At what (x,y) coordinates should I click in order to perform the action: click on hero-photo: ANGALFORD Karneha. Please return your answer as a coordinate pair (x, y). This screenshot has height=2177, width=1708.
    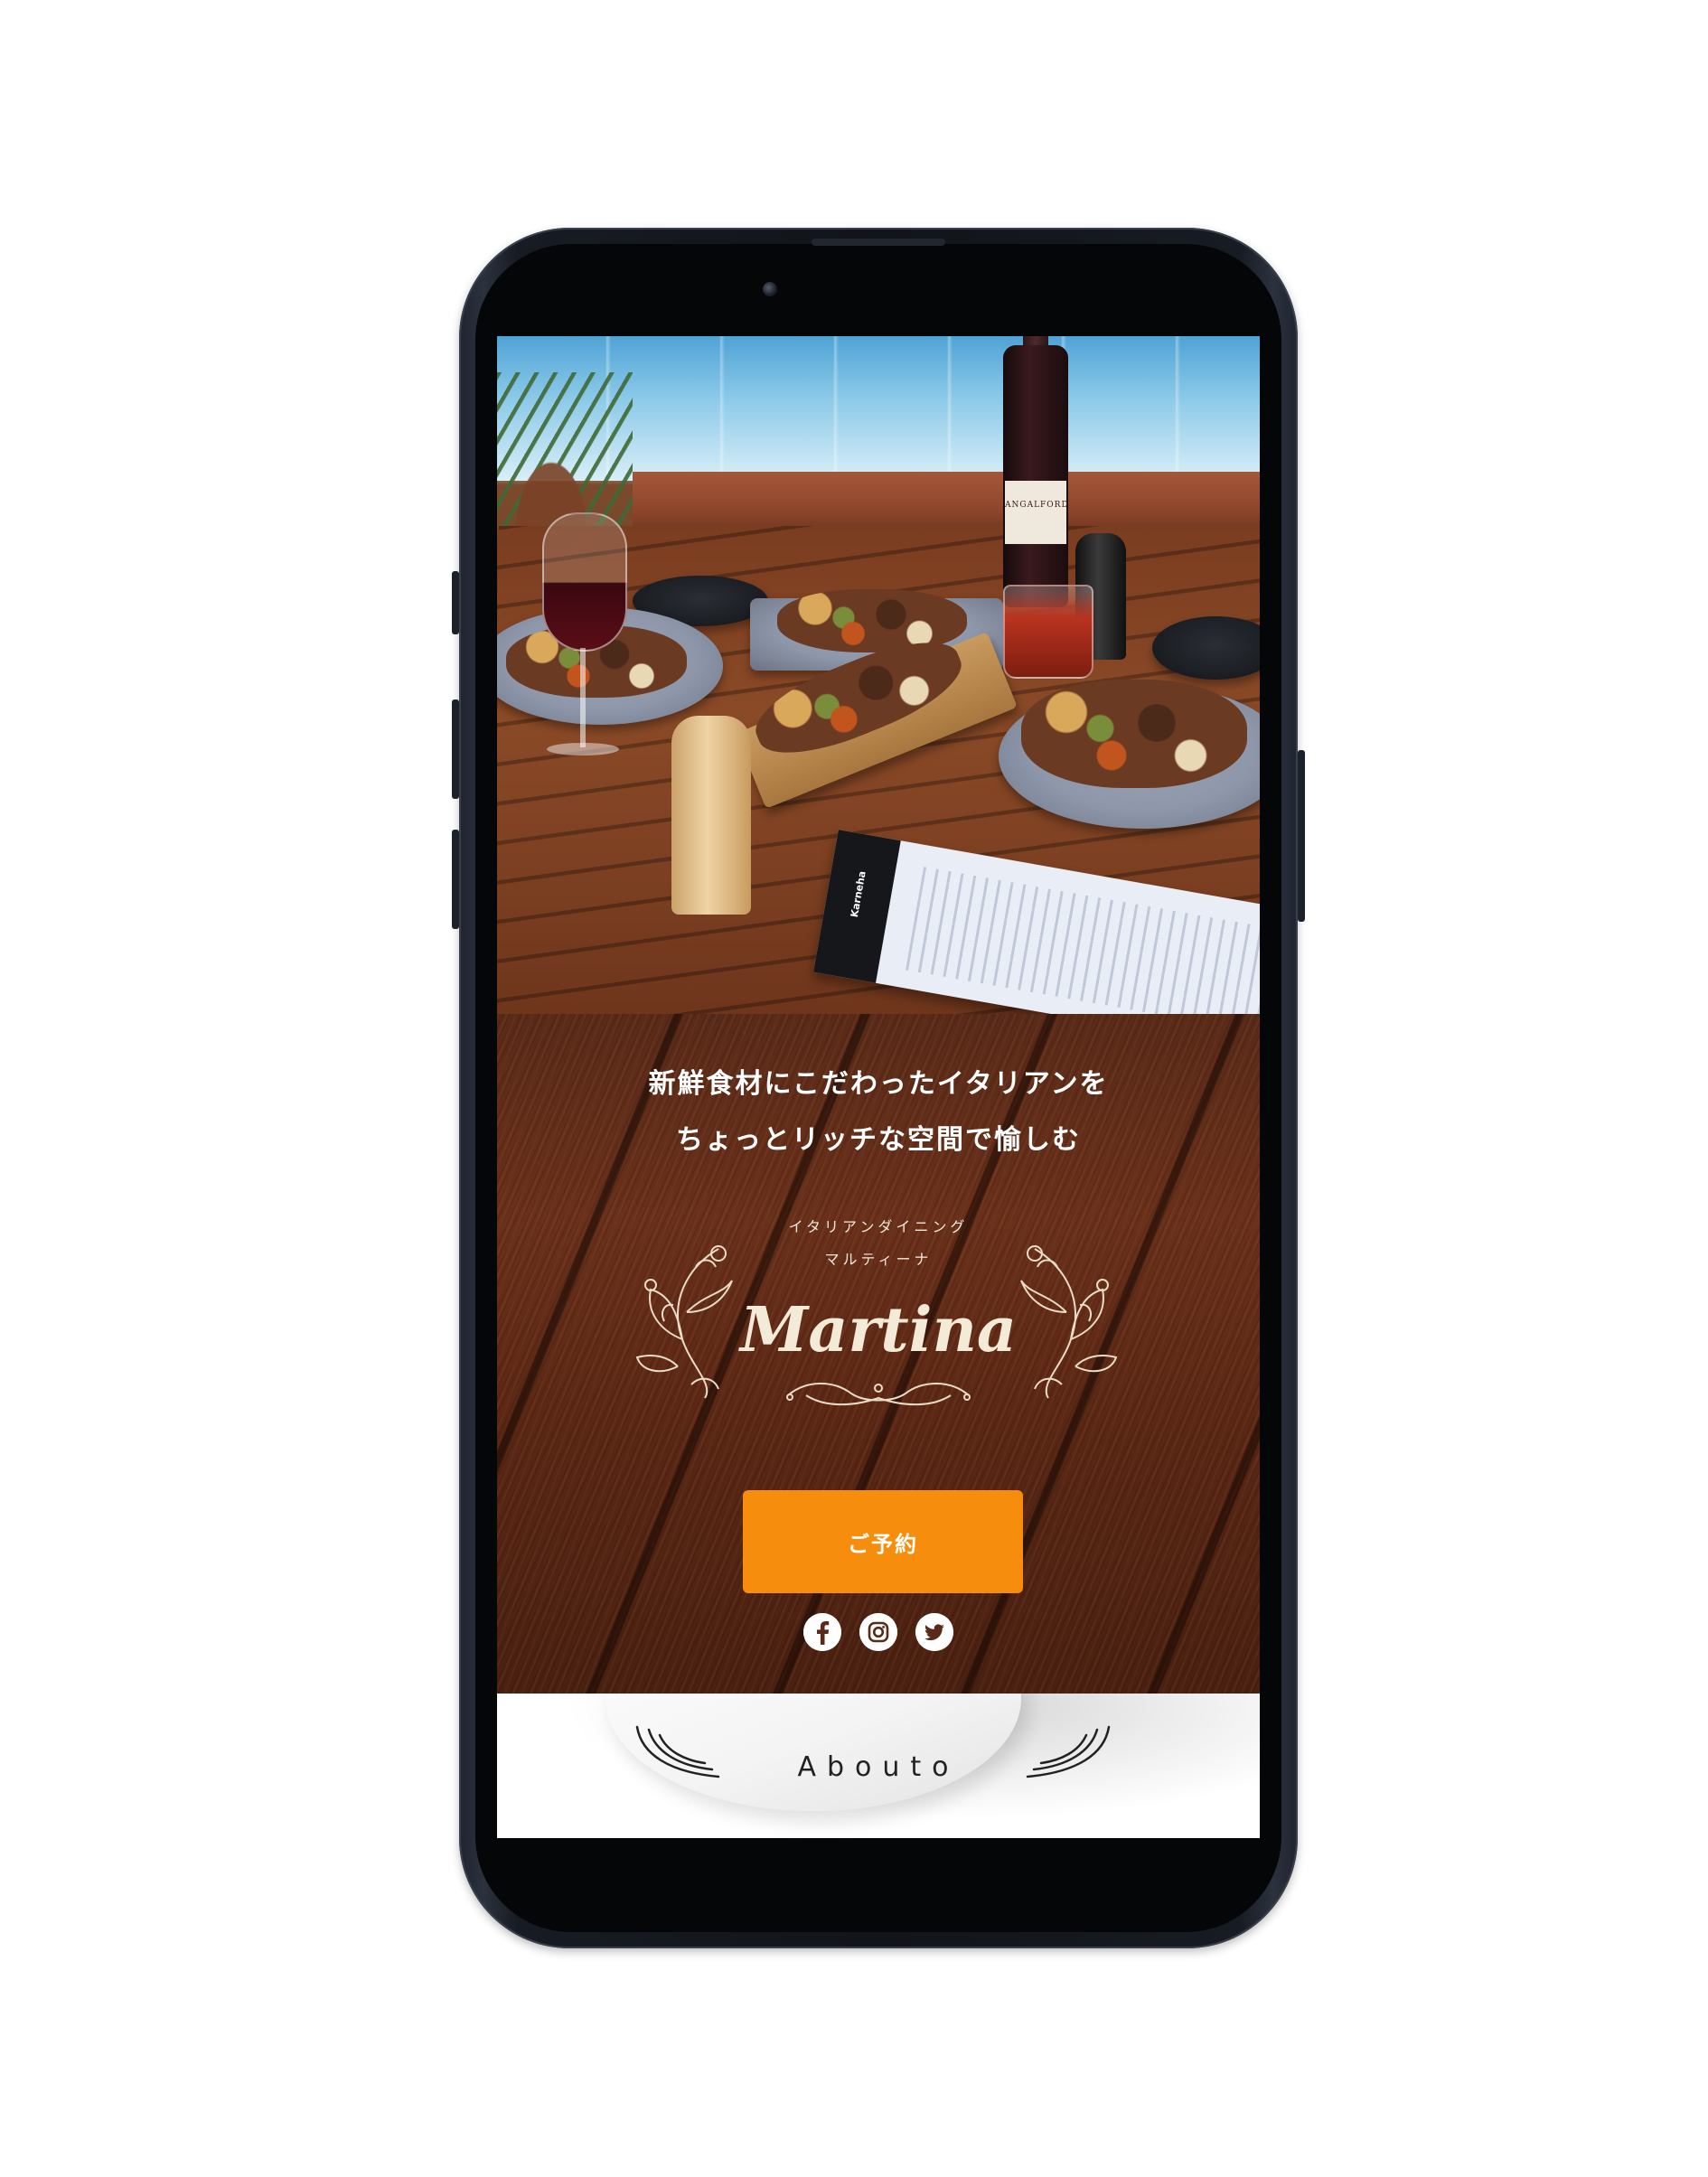
    Looking at the image, I should click on (878, 675).